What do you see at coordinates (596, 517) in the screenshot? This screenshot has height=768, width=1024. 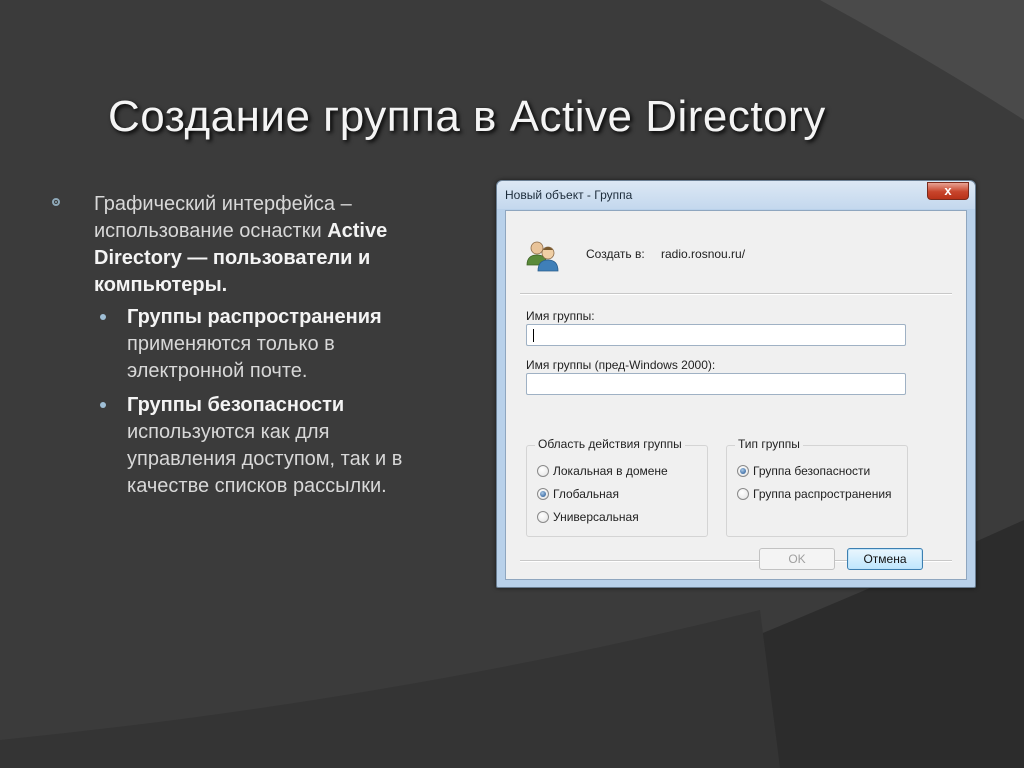 I see `radio-label: Универсальная` at bounding box center [596, 517].